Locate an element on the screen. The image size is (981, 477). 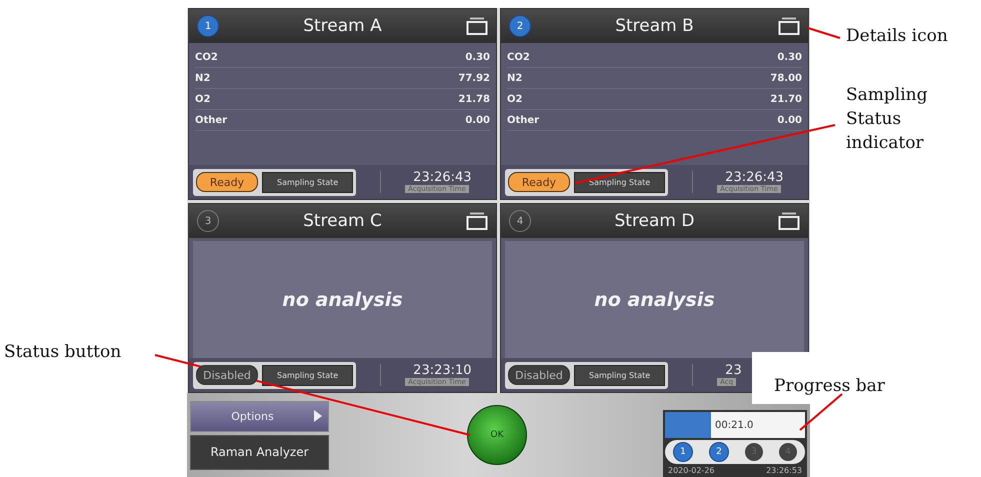
stream-step-indicator: 1 is located at coordinates (683, 452).